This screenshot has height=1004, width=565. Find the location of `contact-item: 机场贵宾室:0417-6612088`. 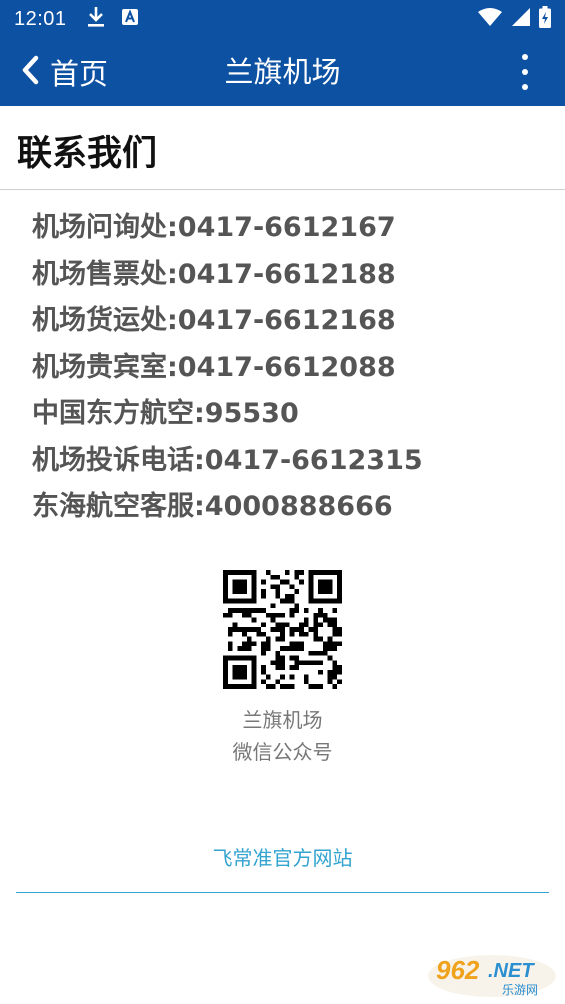

contact-item: 机场贵宾室:0417-6612088 is located at coordinates (214, 367).